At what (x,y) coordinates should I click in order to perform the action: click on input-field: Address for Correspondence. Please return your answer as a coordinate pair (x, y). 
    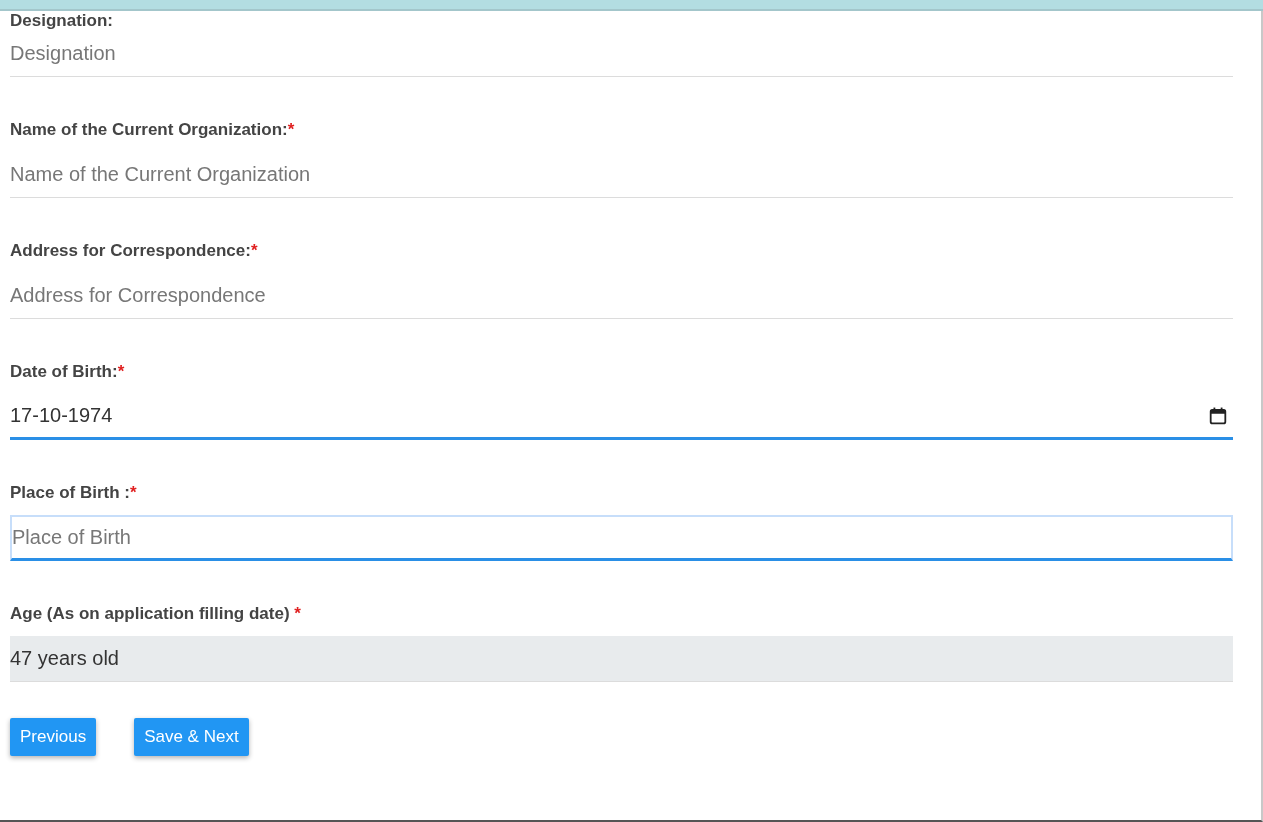
    Looking at the image, I should click on (621, 296).